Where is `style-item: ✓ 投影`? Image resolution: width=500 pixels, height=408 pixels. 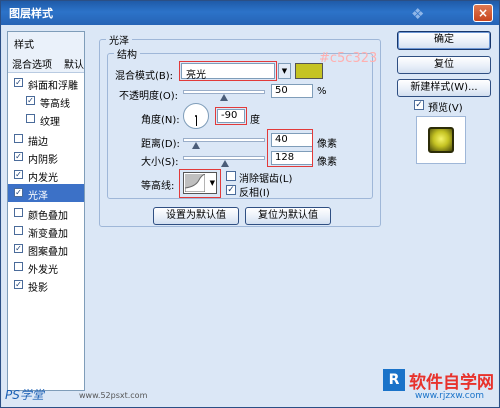
style-item: ✓ 投影 is located at coordinates (46, 285).